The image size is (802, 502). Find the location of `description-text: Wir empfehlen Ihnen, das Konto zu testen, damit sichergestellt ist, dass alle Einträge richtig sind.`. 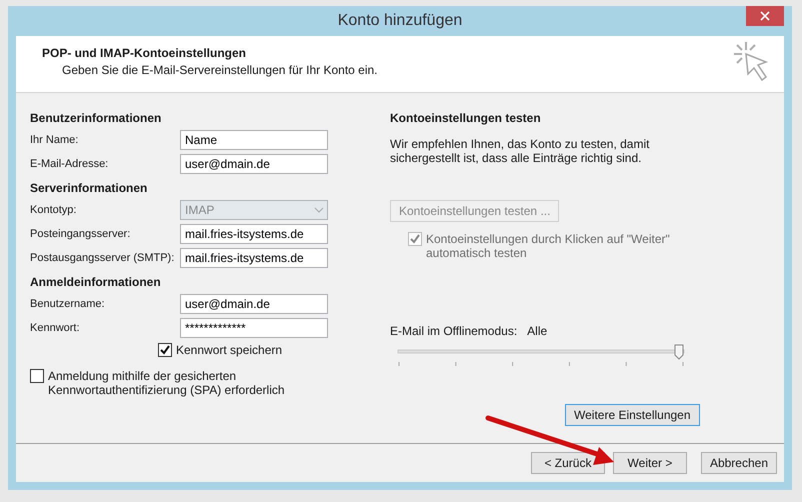

description-text: Wir empfehlen Ihnen, das Konto zu testen, damit sichergestellt ist, dass alle Einträge richtig sind. is located at coordinates (520, 151).